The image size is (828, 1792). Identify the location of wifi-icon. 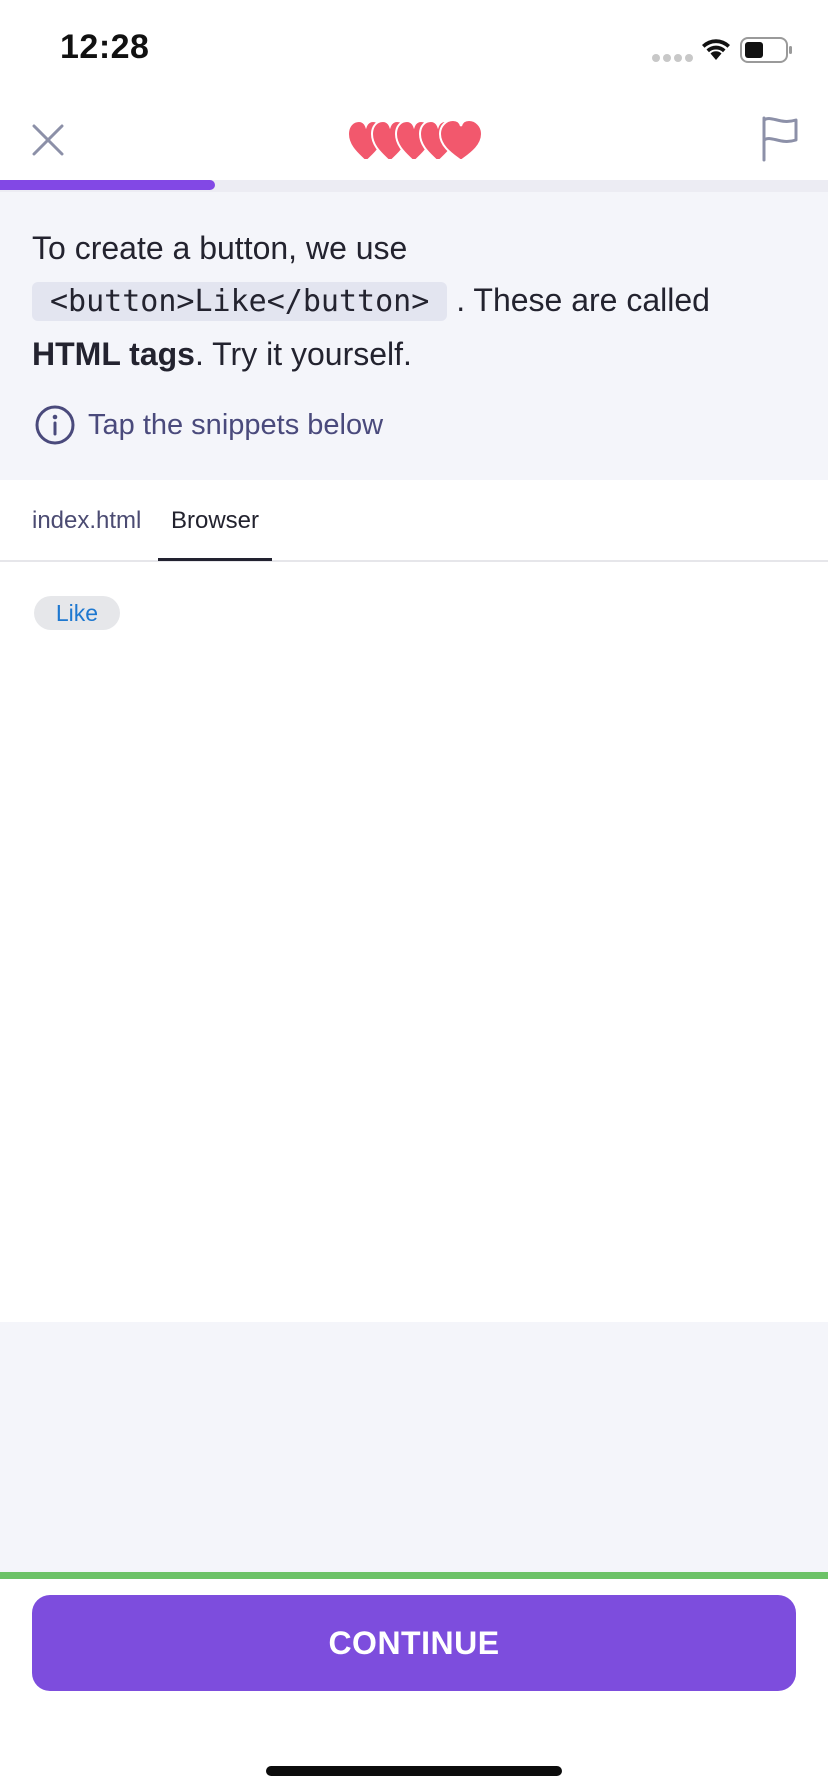
(716, 49).